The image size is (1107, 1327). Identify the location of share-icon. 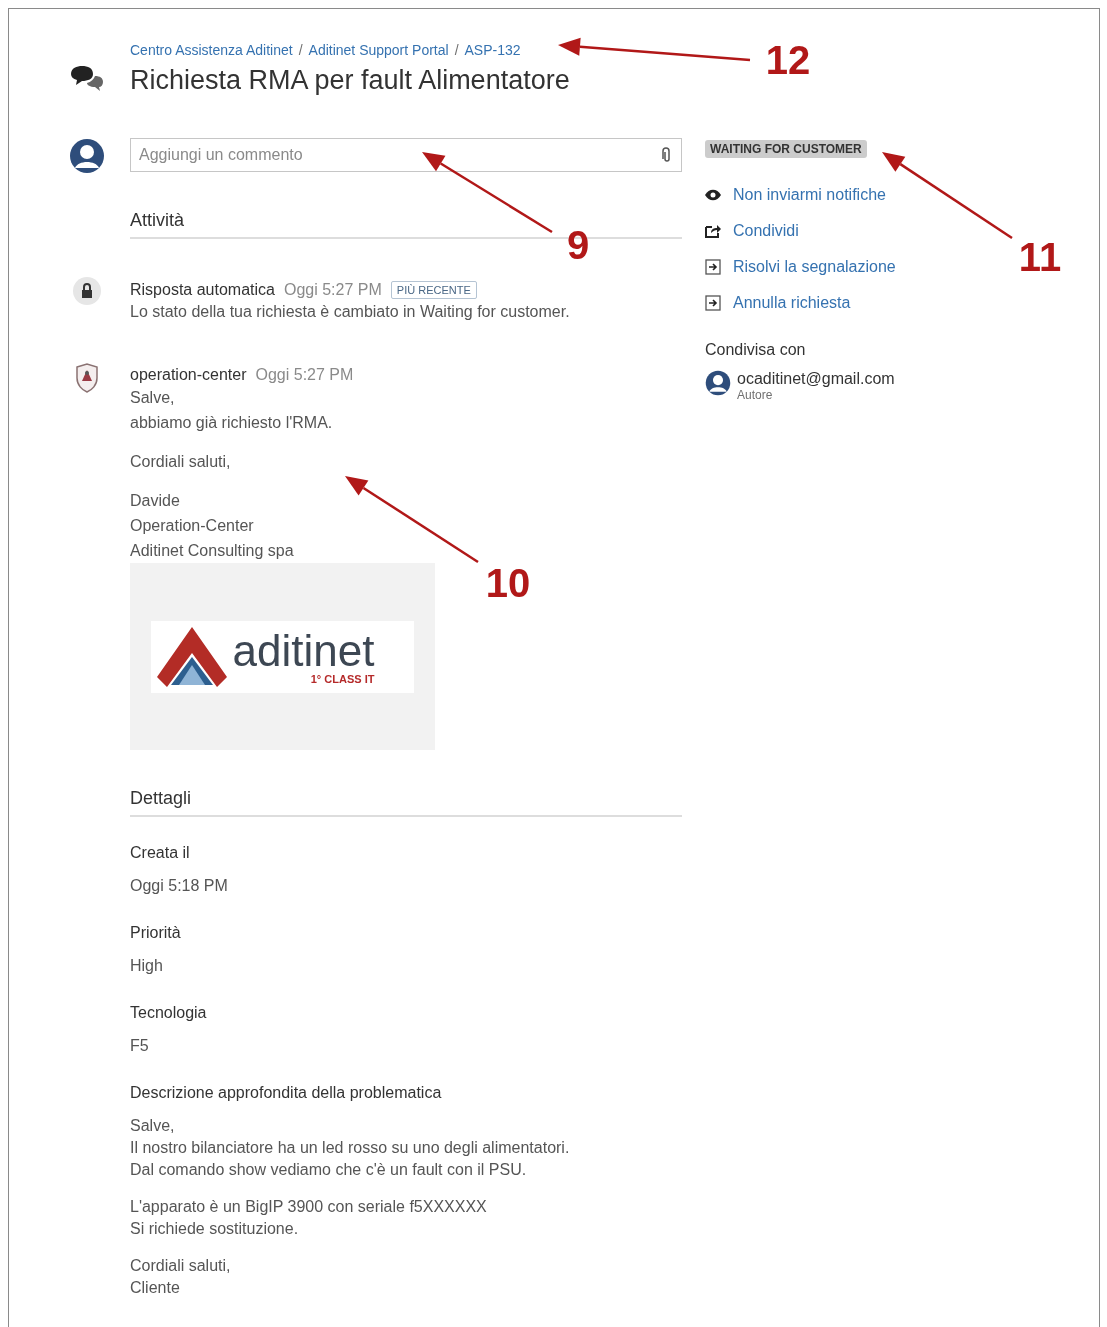
(713, 231).